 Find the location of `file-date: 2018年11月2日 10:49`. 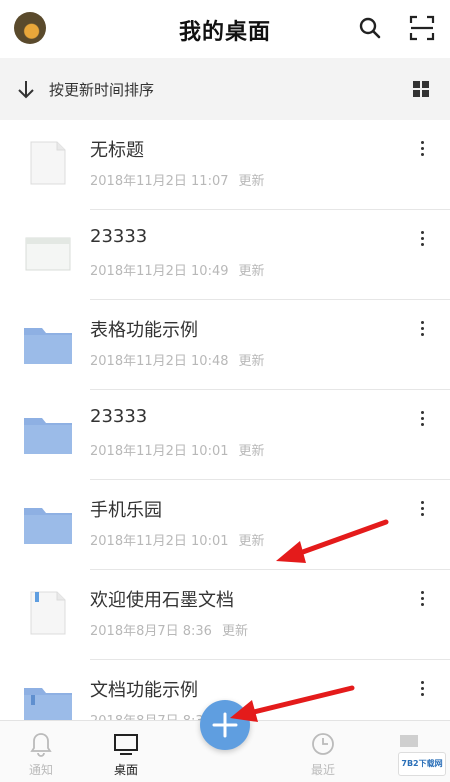

file-date: 2018年11月2日 10:49 is located at coordinates (159, 271).